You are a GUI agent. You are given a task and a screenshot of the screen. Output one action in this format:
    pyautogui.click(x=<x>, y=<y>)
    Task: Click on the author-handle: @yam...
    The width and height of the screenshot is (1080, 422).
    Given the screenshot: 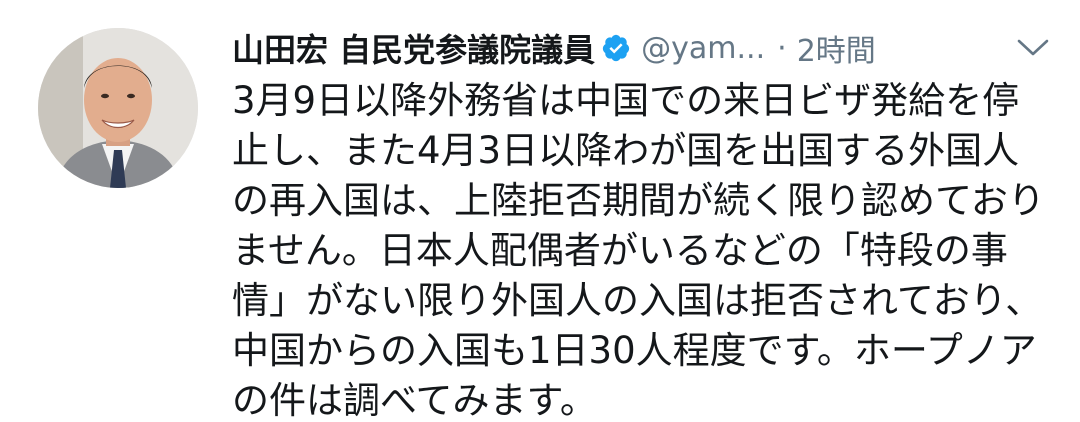 What is the action you would take?
    pyautogui.click(x=703, y=48)
    